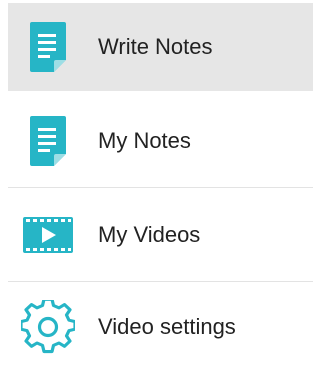  What do you see at coordinates (48, 235) in the screenshot?
I see `video-filmstrip-icon` at bounding box center [48, 235].